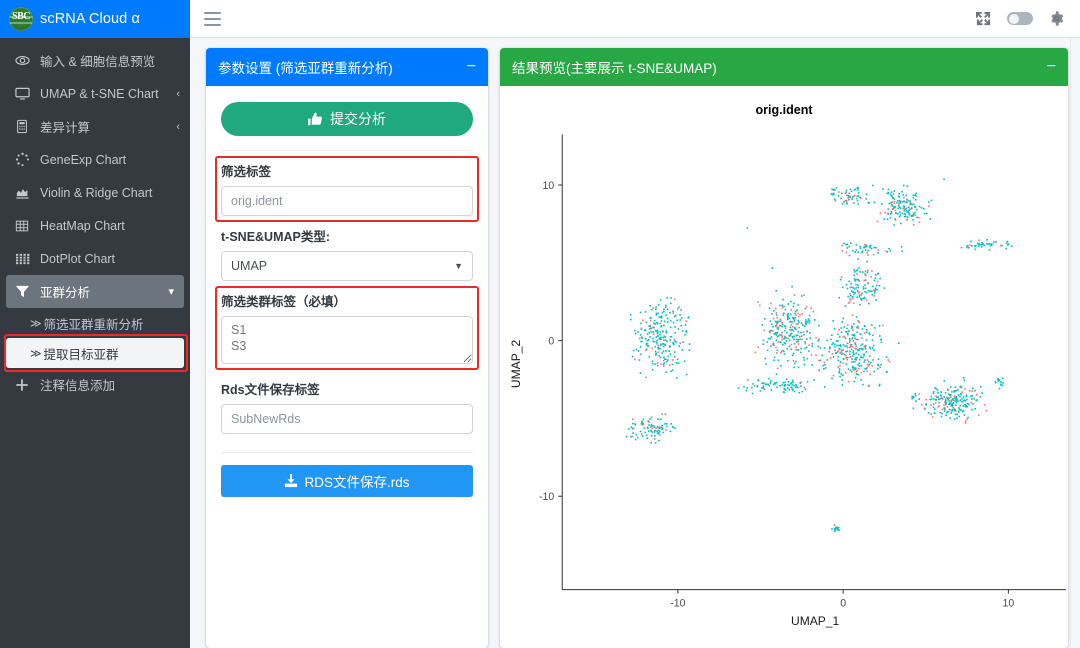  What do you see at coordinates (82, 225) in the screenshot?
I see `sidebar-item-label: HeatMap Chart` at bounding box center [82, 225].